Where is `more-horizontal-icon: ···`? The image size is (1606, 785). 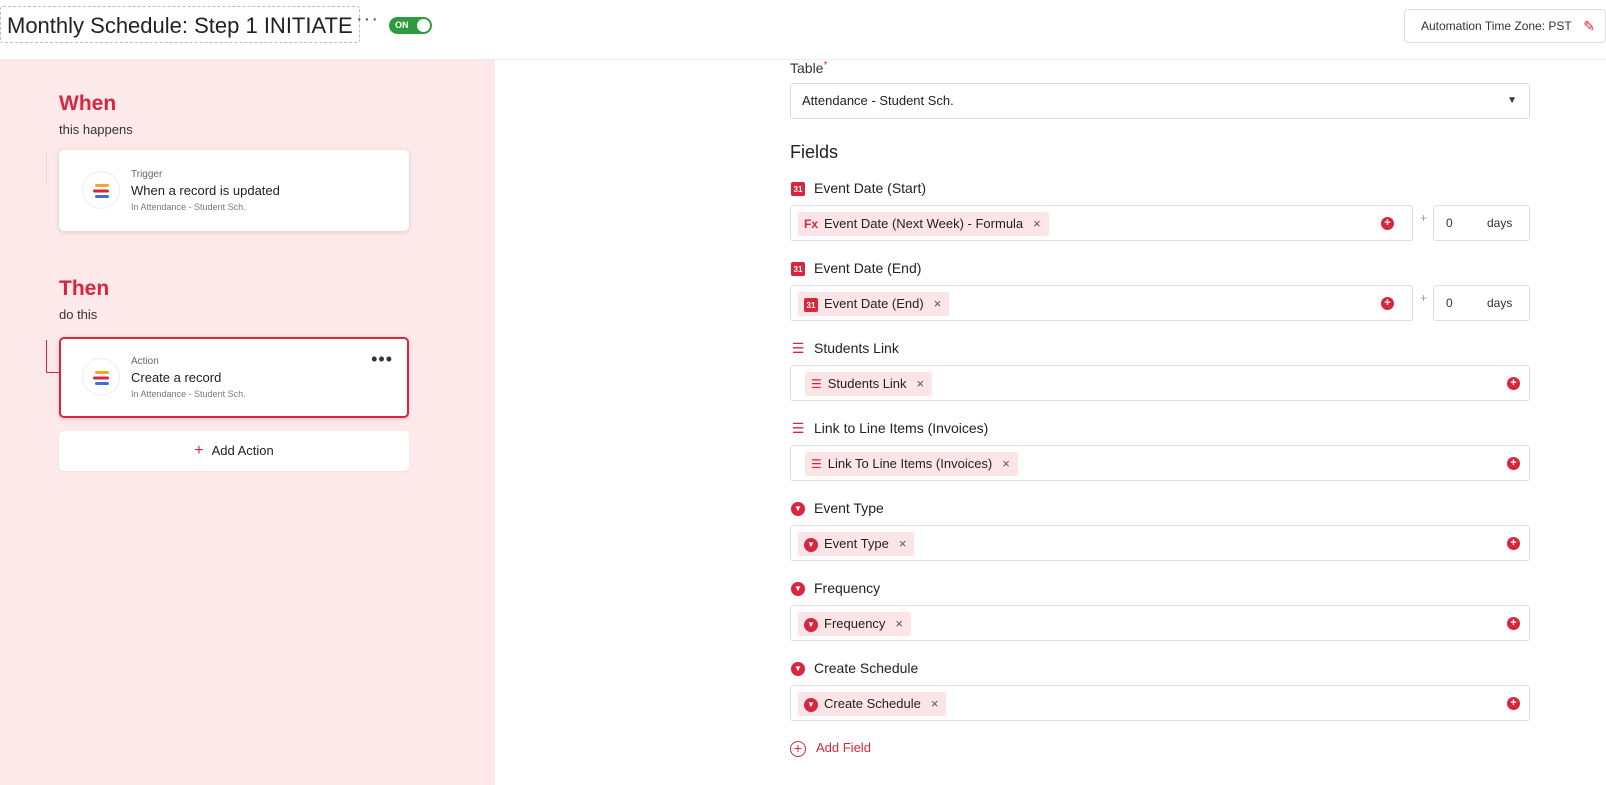
more-horizontal-icon: ··· is located at coordinates (367, 19).